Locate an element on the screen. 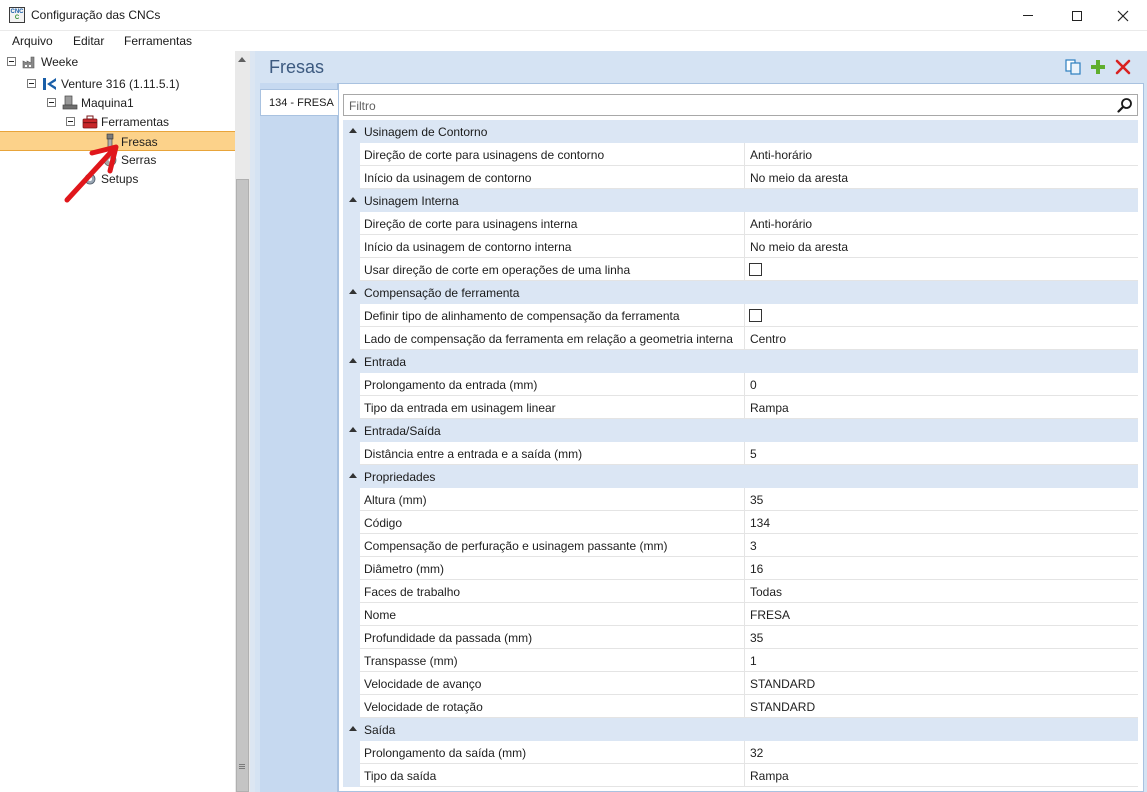 Image resolution: width=1147 pixels, height=792 pixels. property-row: Prolongamento da saída (mm) 32 is located at coordinates (740, 752).